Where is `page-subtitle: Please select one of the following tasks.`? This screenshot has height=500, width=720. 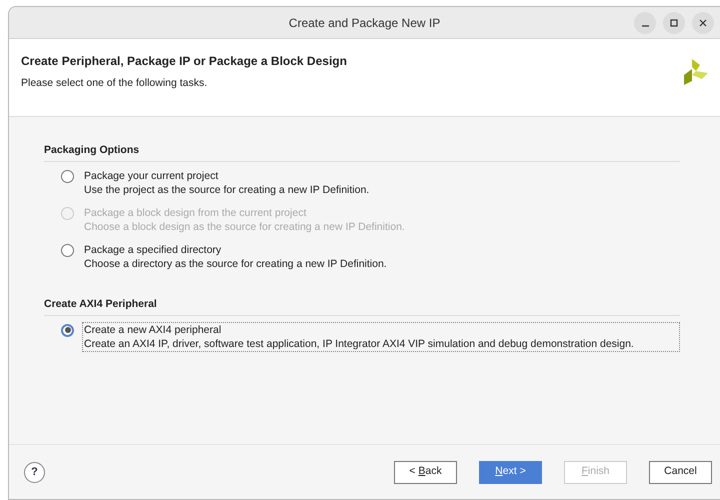
page-subtitle: Please select one of the following tasks. is located at coordinates (114, 83).